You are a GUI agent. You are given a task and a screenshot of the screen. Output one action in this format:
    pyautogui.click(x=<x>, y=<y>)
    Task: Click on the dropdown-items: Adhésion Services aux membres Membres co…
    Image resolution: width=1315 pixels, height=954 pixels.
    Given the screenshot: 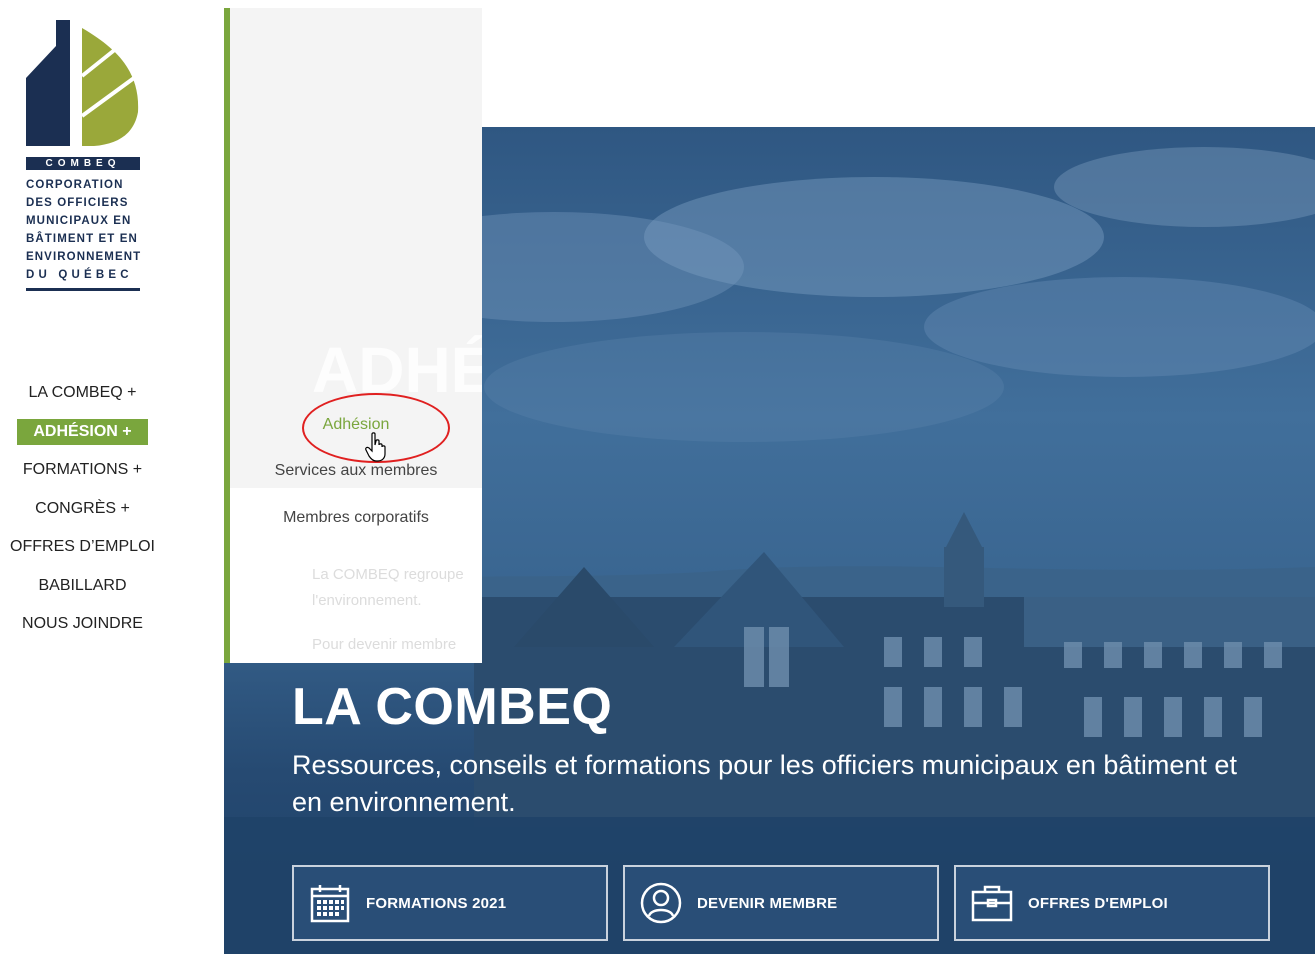 What is the action you would take?
    pyautogui.click(x=356, y=472)
    